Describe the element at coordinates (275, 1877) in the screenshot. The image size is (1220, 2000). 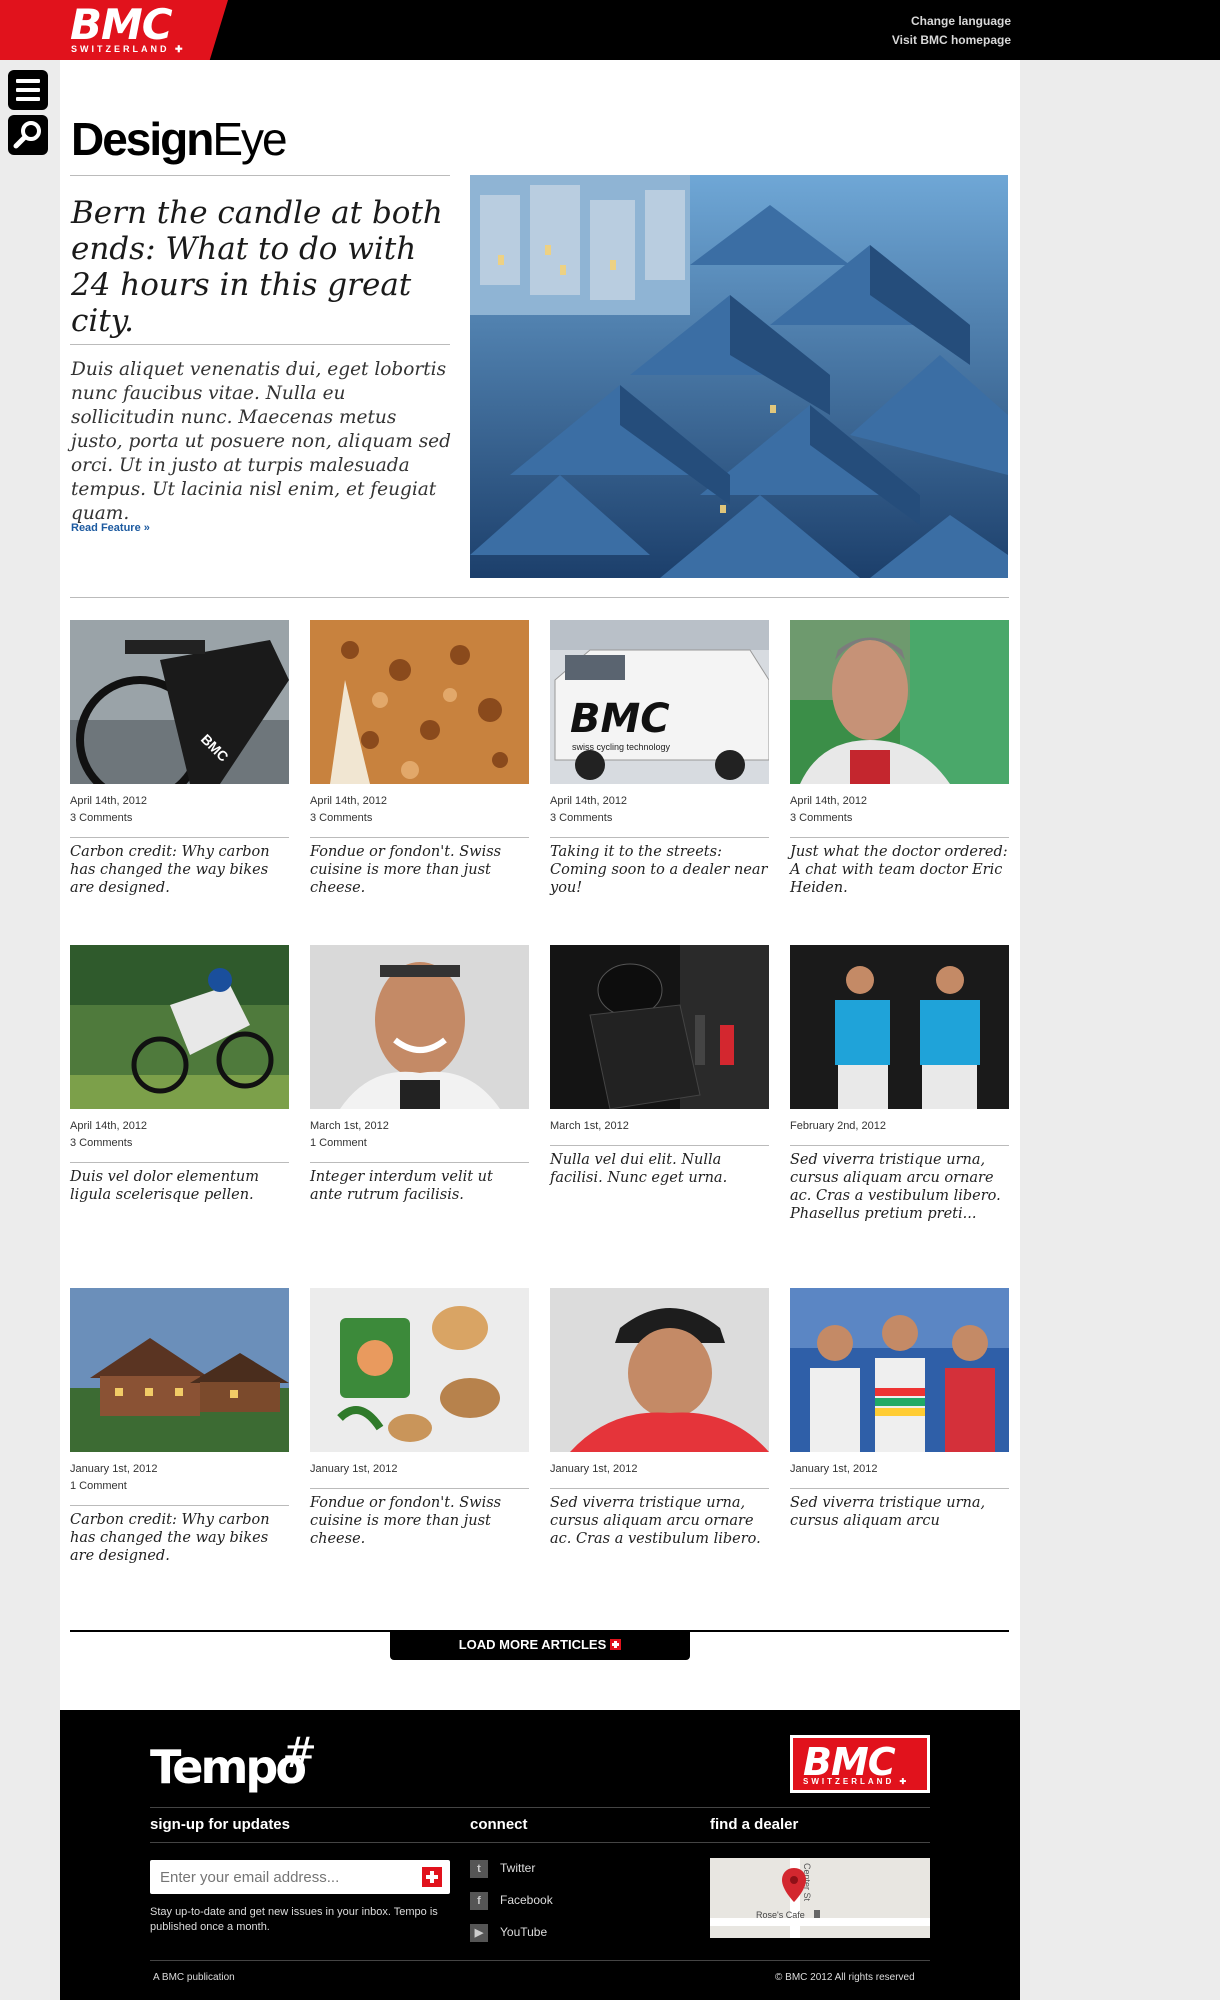
I see `email-input` at that location.